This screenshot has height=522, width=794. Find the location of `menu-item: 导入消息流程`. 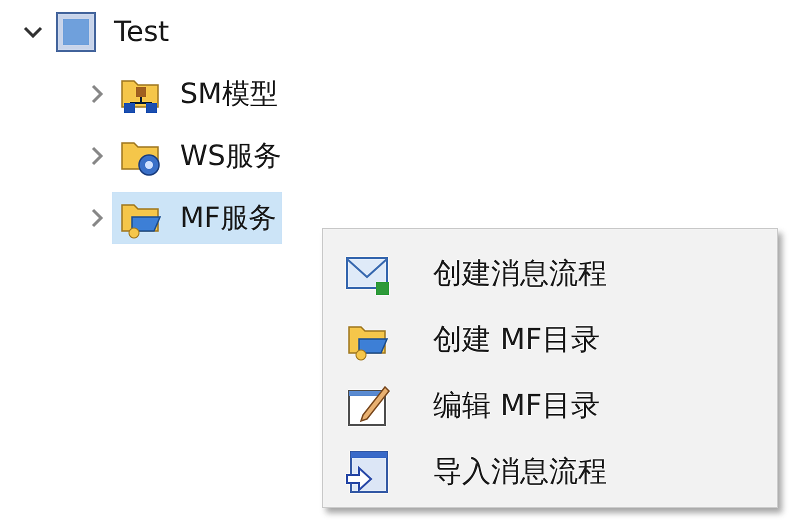

menu-item: 导入消息流程 is located at coordinates (550, 472).